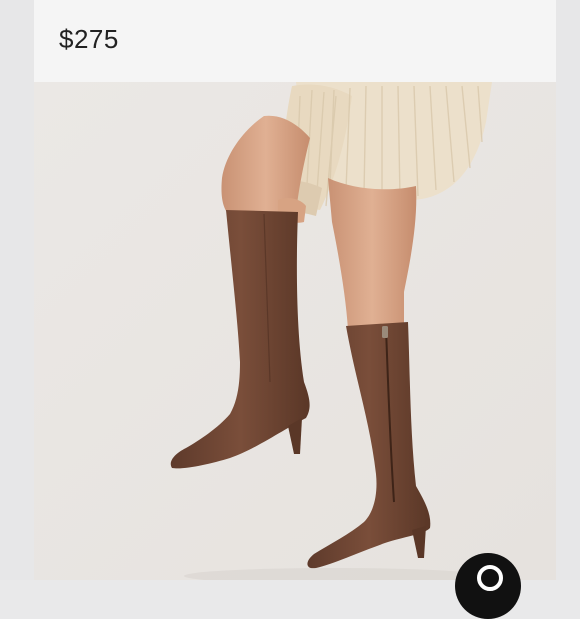  What do you see at coordinates (490, 578) in the screenshot?
I see `search-icon` at bounding box center [490, 578].